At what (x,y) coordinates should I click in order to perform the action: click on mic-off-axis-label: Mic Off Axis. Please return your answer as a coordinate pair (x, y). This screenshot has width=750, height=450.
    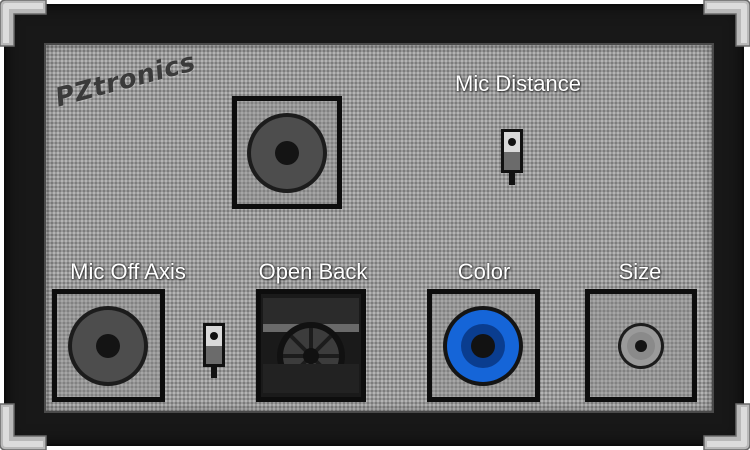
    Looking at the image, I should click on (128, 271).